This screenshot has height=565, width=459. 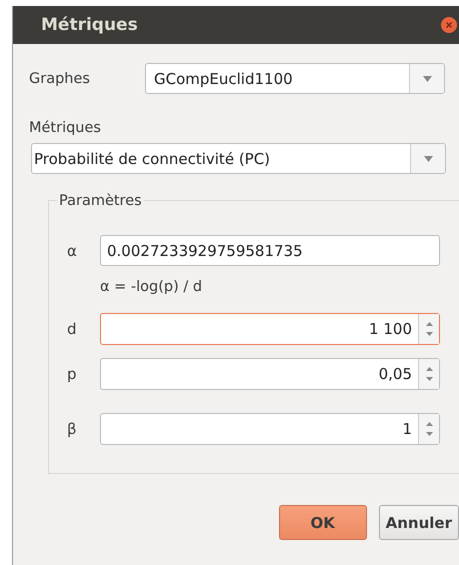 What do you see at coordinates (60, 78) in the screenshot?
I see `graph-label: Graphes` at bounding box center [60, 78].